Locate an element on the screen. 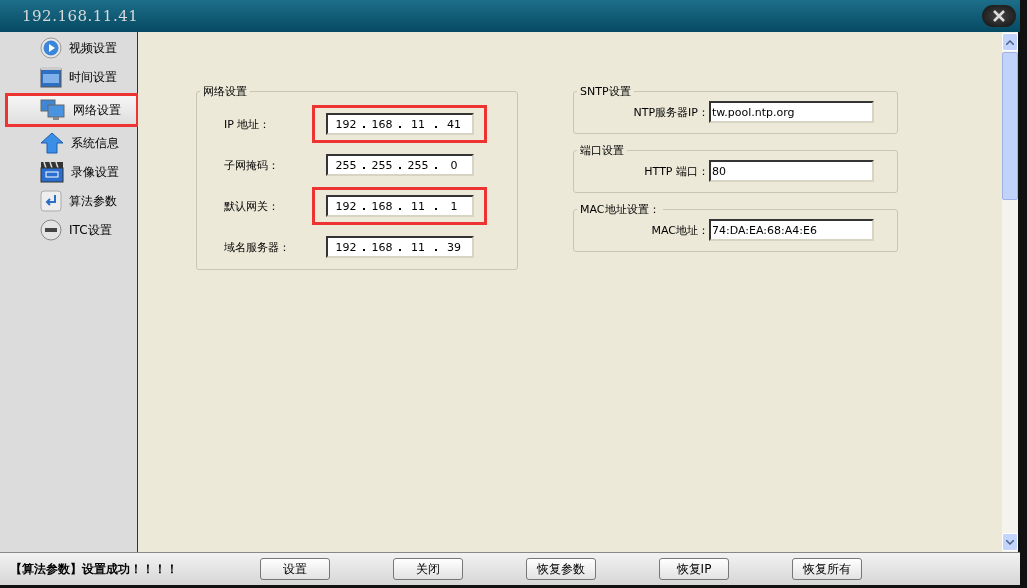 Image resolution: width=1027 pixels, height=588 pixels. text-field: tw.pool.ntp.org is located at coordinates (791, 112).